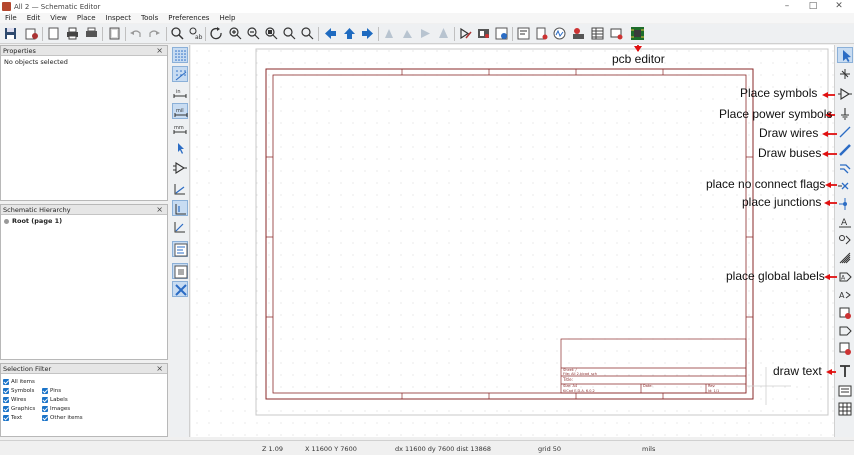  I want to click on symbol-browser-icon, so click(483, 33).